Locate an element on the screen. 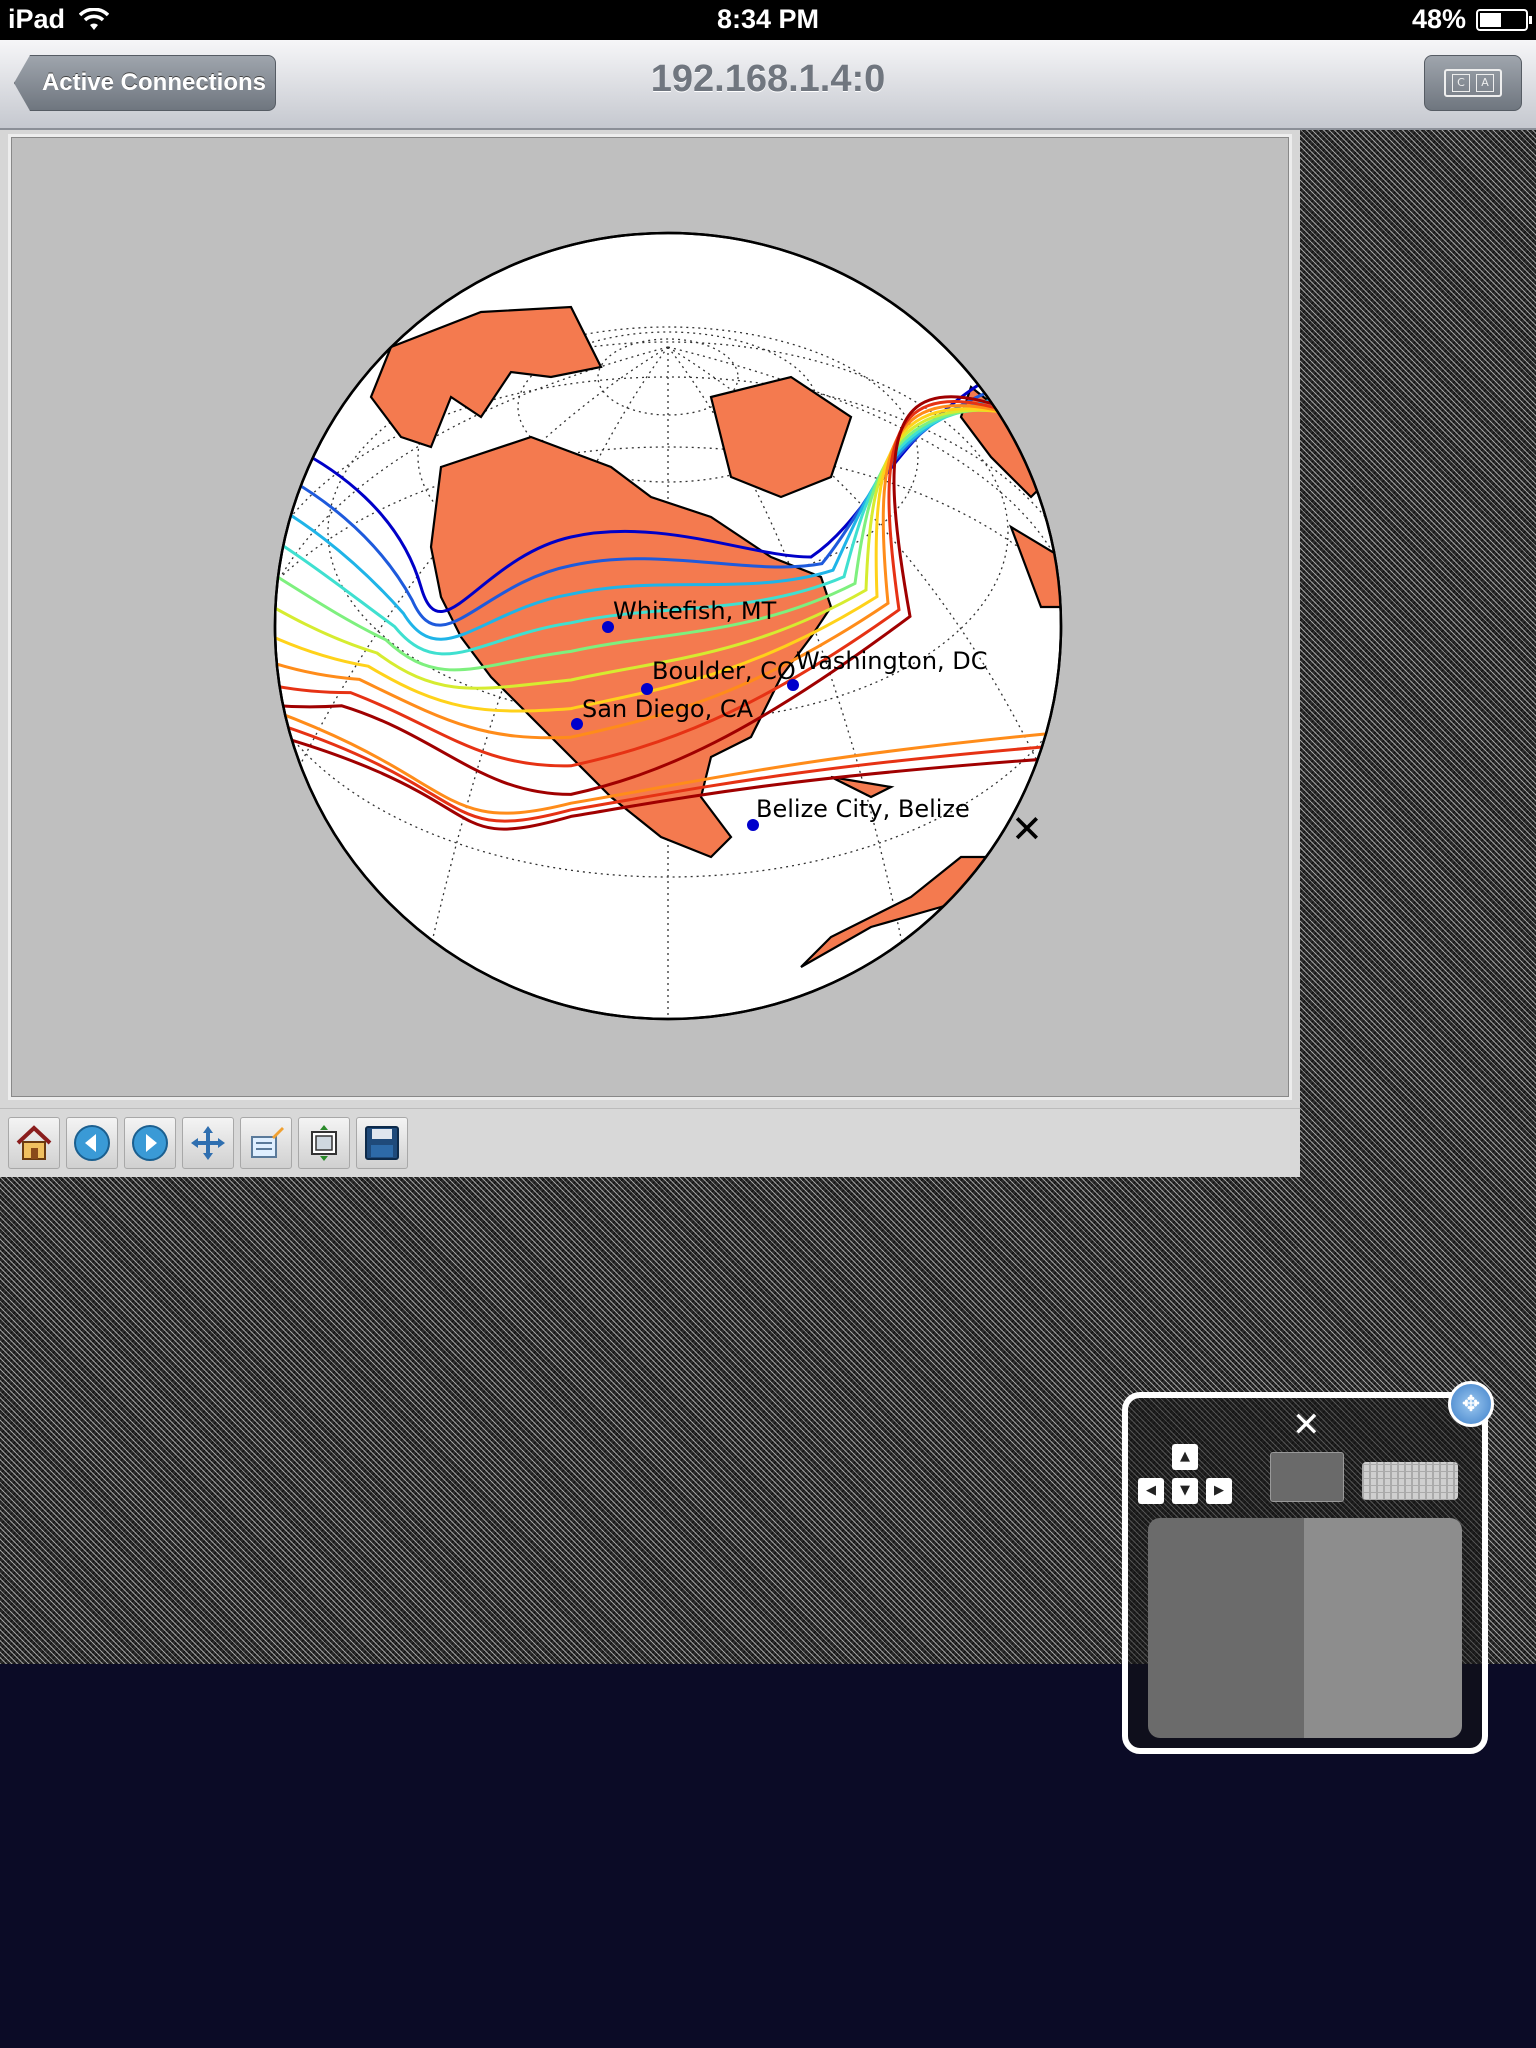 Image resolution: width=1536 pixels, height=2048 pixels. zoom-rect-button is located at coordinates (324, 1143).